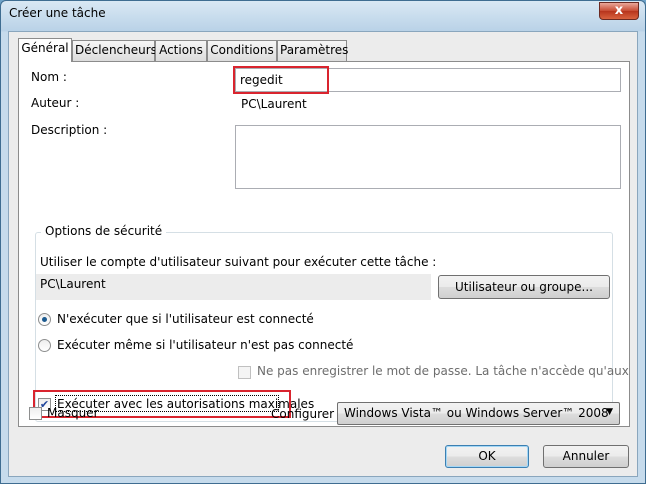  I want to click on tab-triggers: Déclencheurs, so click(114, 50).